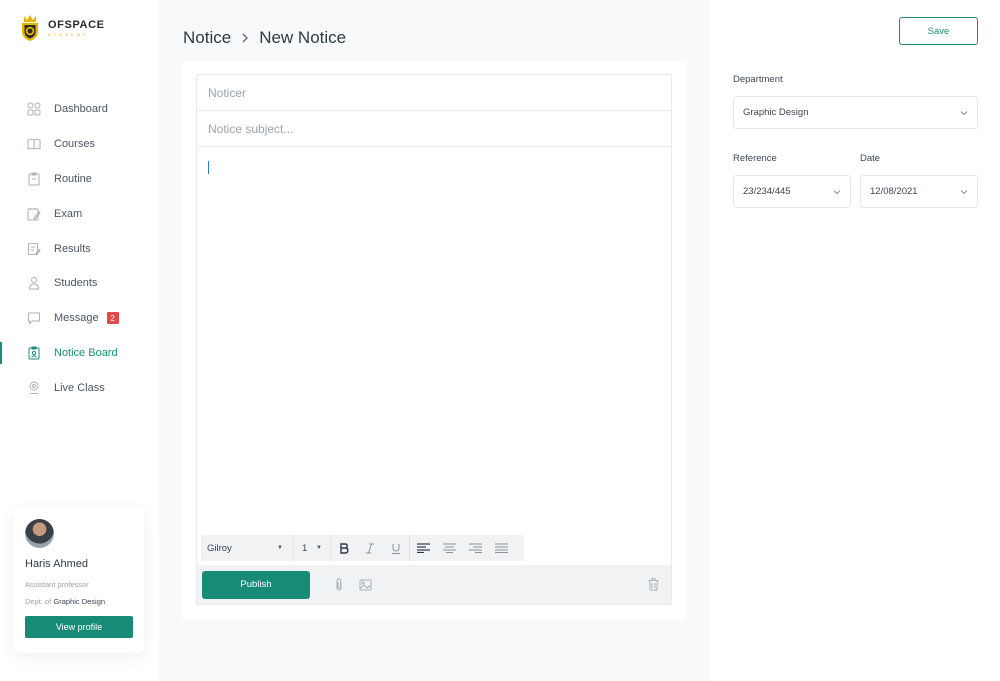 This screenshot has height=681, width=1000. What do you see at coordinates (938, 31) in the screenshot?
I see `save-button: Save` at bounding box center [938, 31].